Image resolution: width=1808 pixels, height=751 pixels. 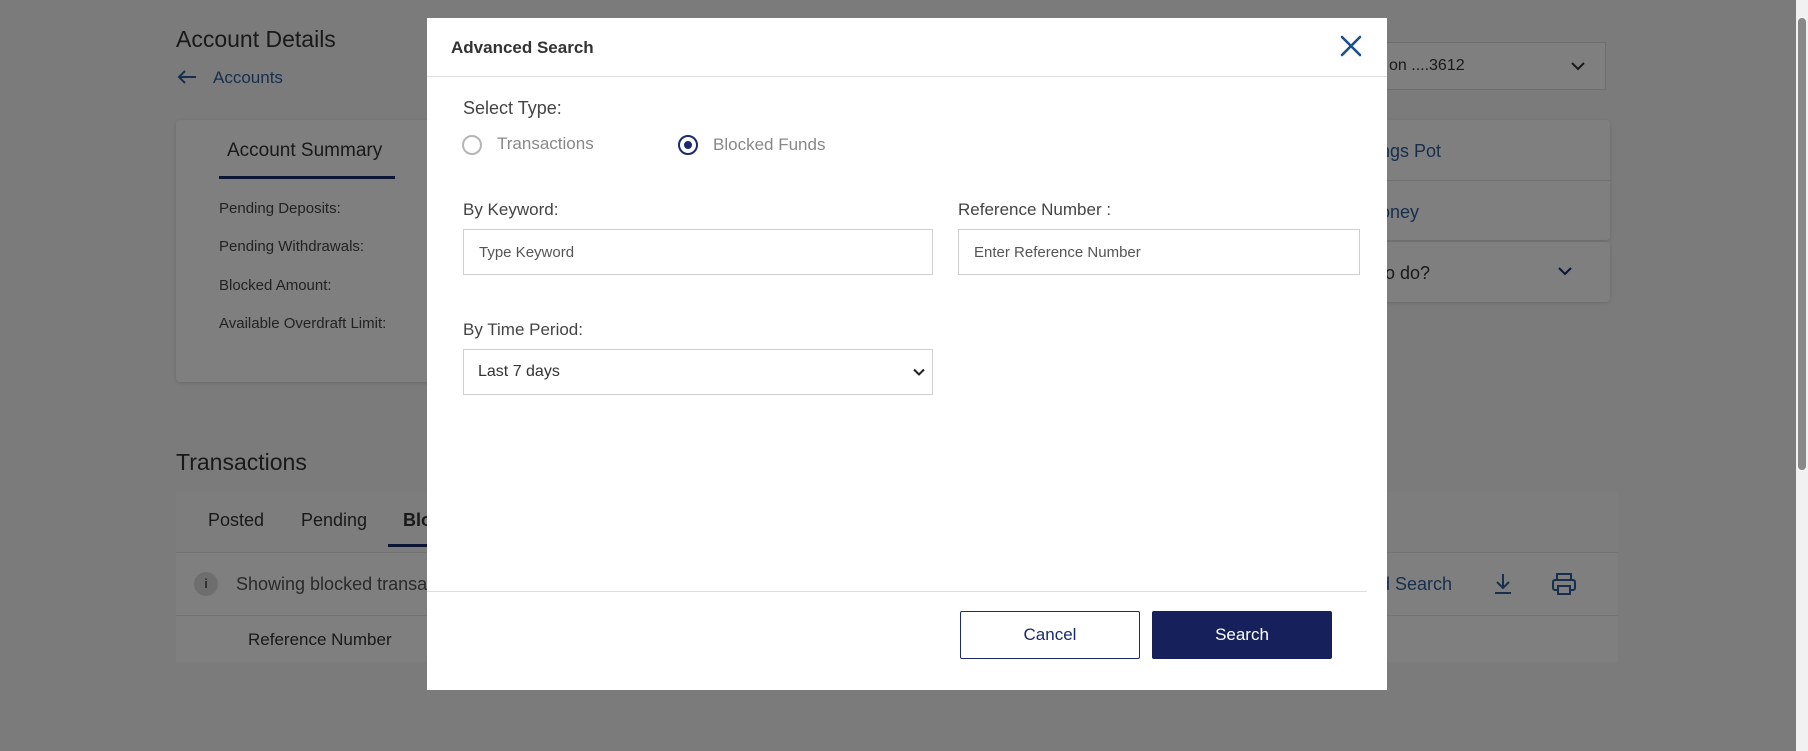 What do you see at coordinates (698, 252) in the screenshot?
I see `keyword-input` at bounding box center [698, 252].